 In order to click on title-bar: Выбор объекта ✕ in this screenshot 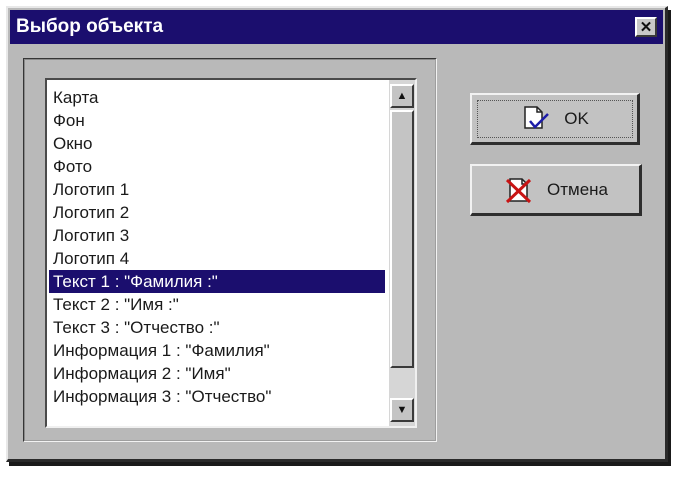, I will do `click(336, 27)`.